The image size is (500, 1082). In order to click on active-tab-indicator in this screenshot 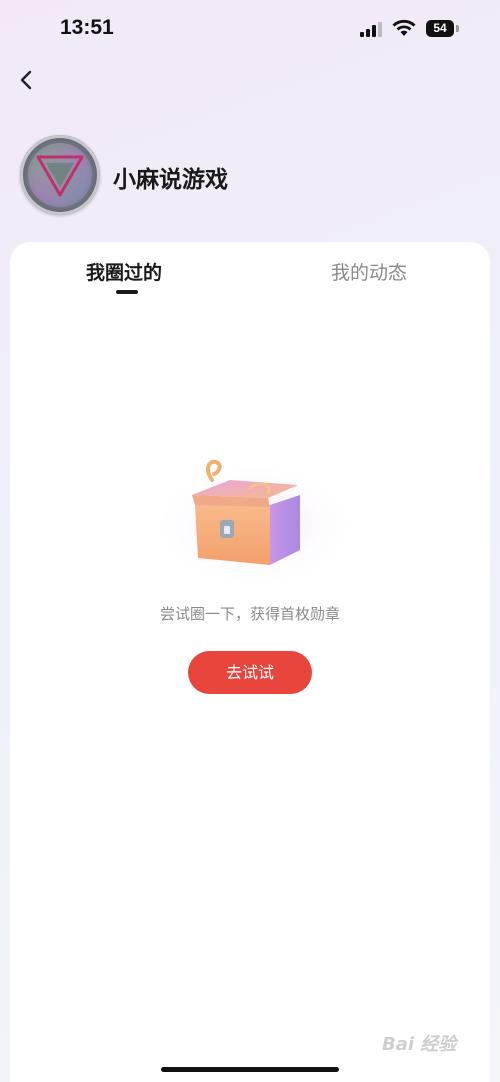, I will do `click(127, 292)`.